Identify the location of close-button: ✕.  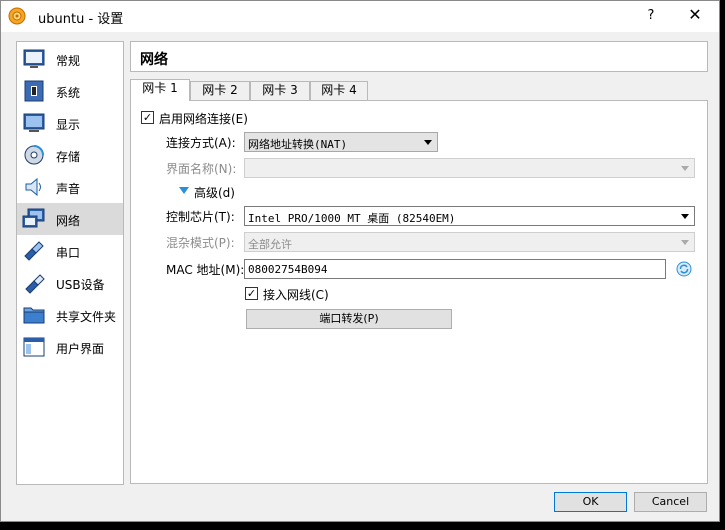
(695, 15).